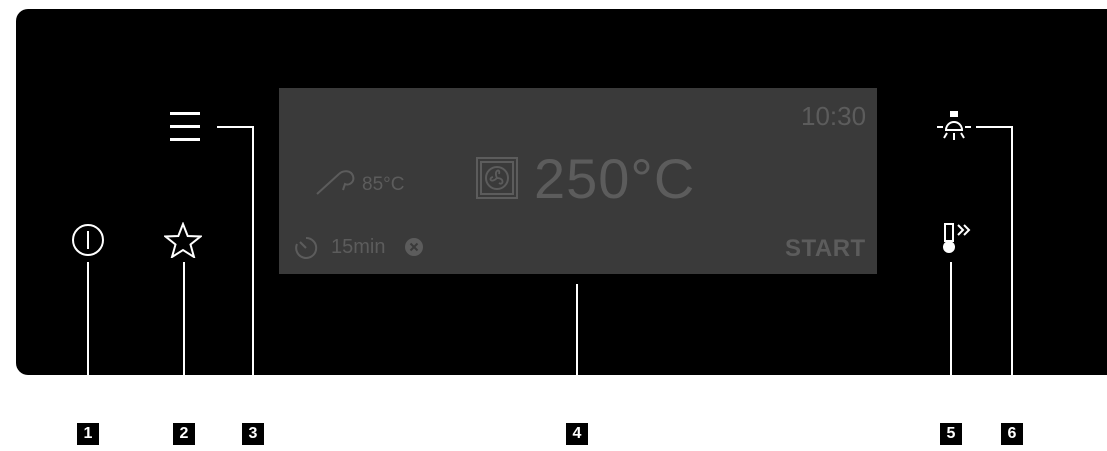 The image size is (1107, 451). I want to click on timer-icon, so click(306, 247).